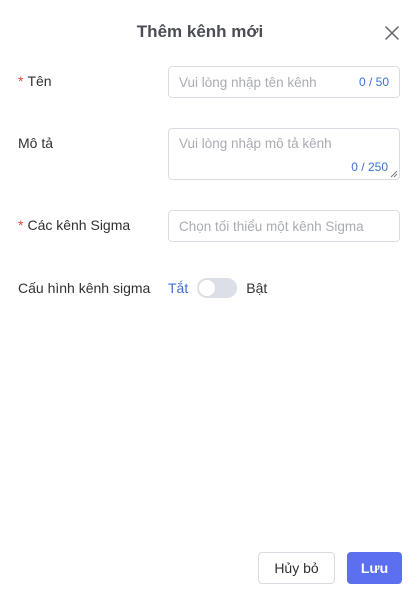  I want to click on cancel-button: Hủy bỏ, so click(296, 568).